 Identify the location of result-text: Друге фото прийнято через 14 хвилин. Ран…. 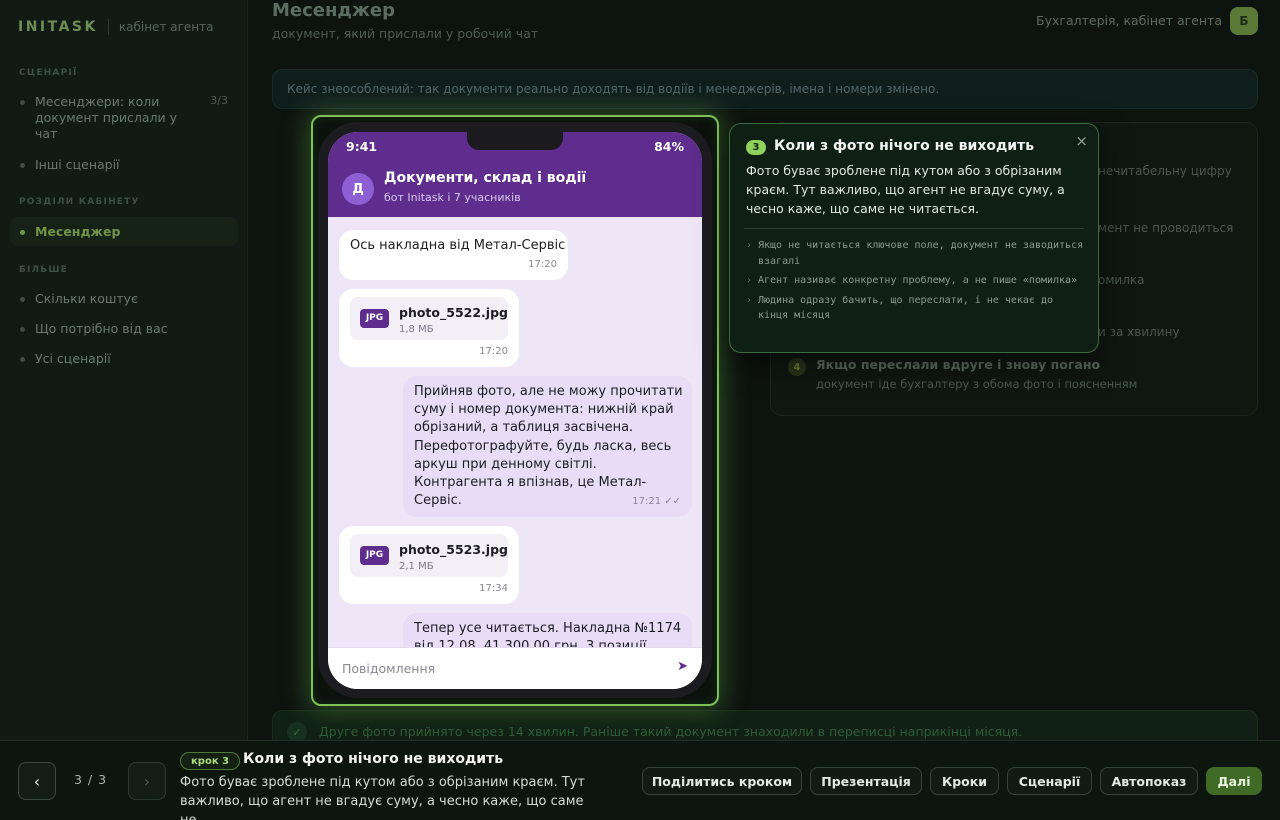
(671, 731).